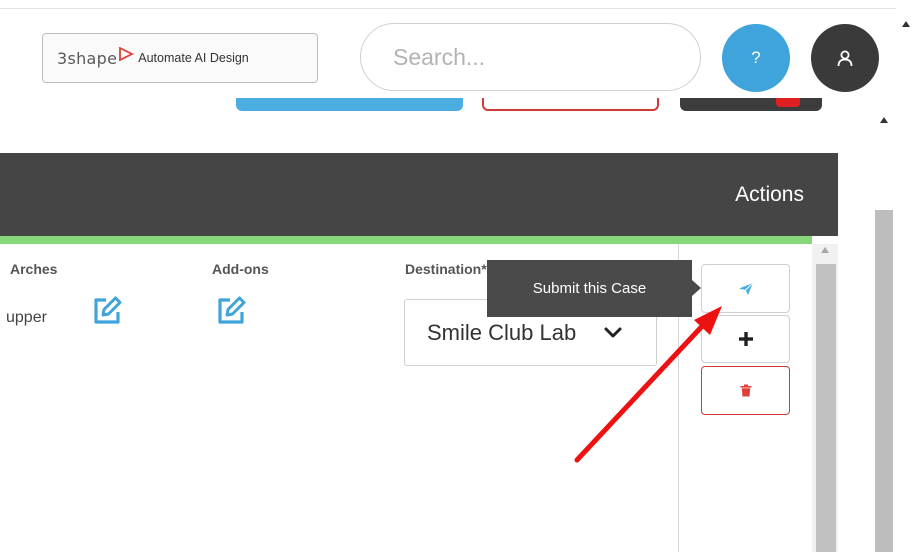 The height and width of the screenshot is (552, 915). I want to click on submit-case-button, so click(745, 288).